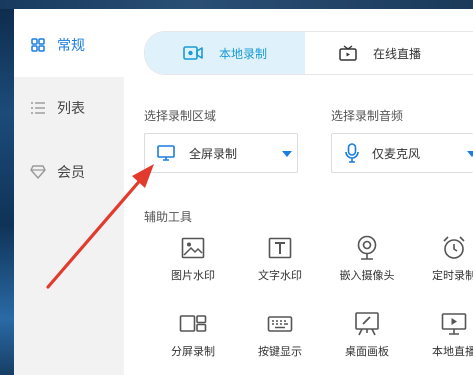 The image size is (473, 375). I want to click on tool-scheduled-recording: 定时录制, so click(443, 258).